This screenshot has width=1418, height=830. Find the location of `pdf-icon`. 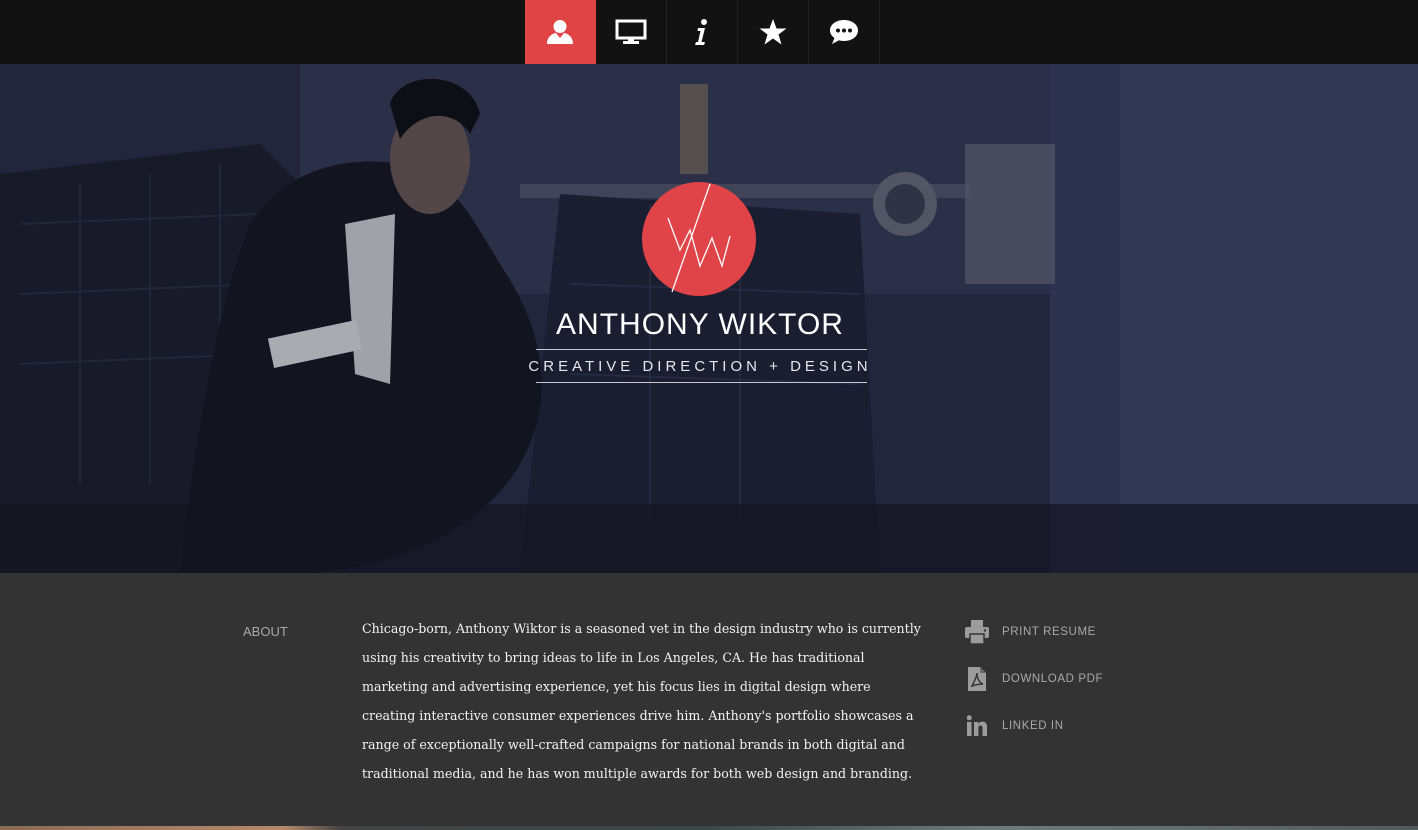

pdf-icon is located at coordinates (977, 679).